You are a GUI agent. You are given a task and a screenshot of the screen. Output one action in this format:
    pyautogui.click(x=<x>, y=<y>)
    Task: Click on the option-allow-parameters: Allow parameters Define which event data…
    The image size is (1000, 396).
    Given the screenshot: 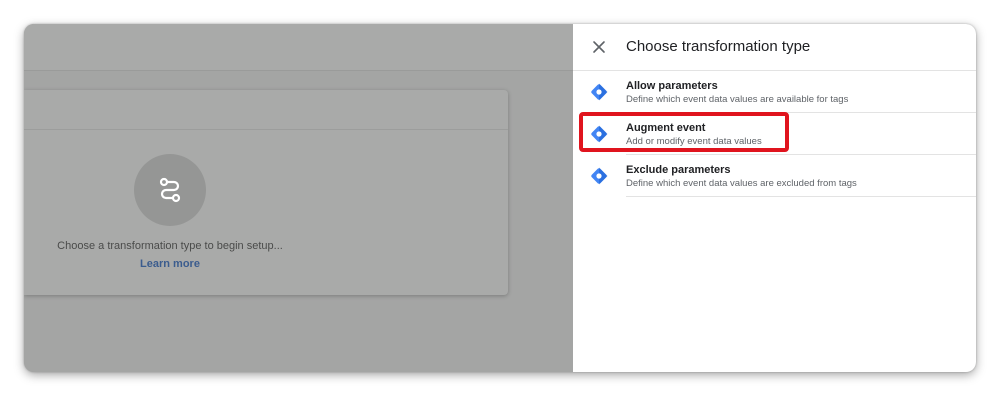 What is the action you would take?
    pyautogui.click(x=774, y=92)
    